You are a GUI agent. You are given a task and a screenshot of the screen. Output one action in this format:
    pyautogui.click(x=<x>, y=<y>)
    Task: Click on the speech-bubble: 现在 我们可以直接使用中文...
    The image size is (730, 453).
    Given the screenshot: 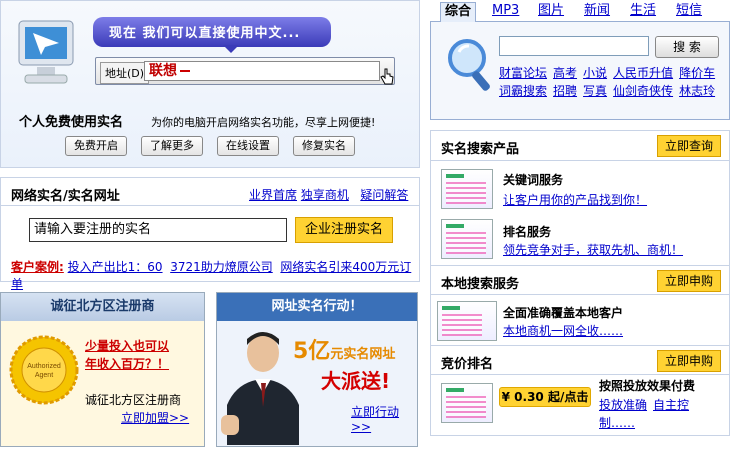 What is the action you would take?
    pyautogui.click(x=212, y=35)
    